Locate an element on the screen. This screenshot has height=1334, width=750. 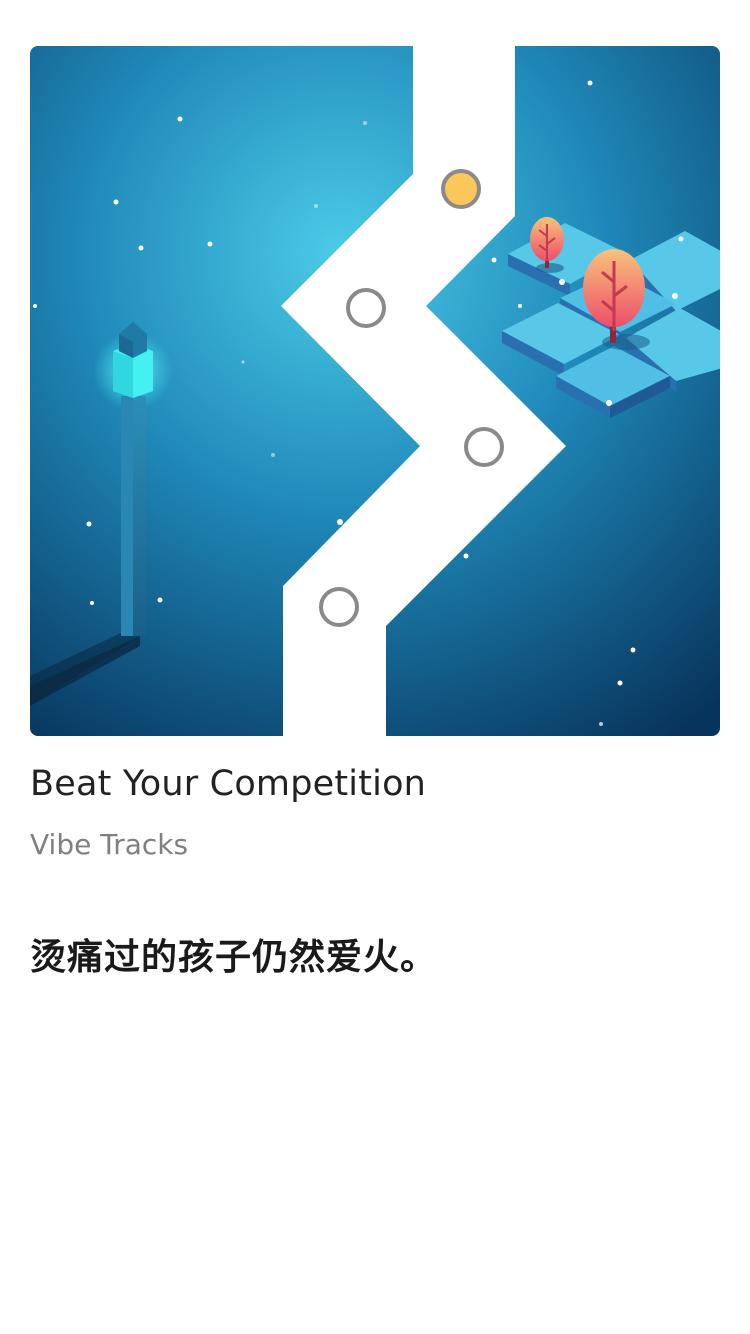
gold-ball-icon is located at coordinates (461, 189).